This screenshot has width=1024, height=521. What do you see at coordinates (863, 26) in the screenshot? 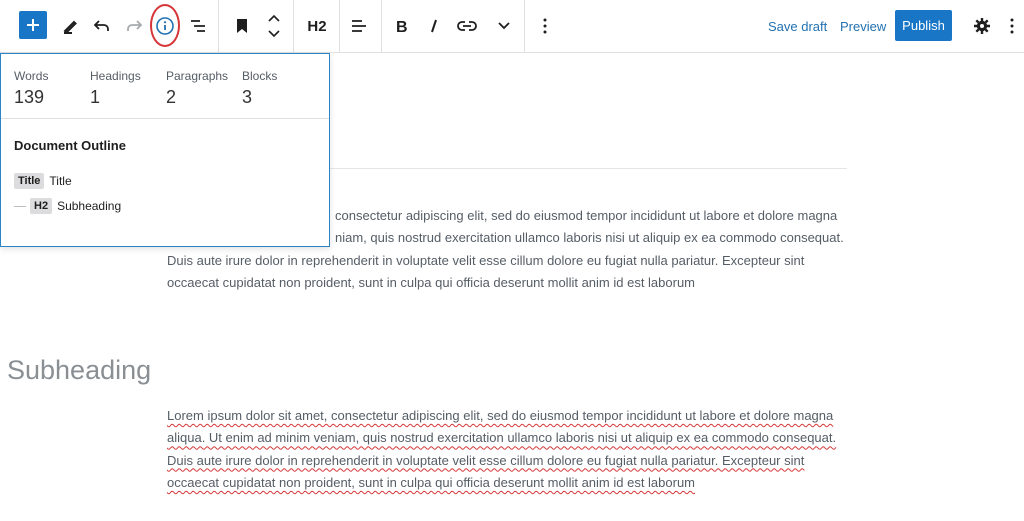
I see `preview-button: Preview` at bounding box center [863, 26].